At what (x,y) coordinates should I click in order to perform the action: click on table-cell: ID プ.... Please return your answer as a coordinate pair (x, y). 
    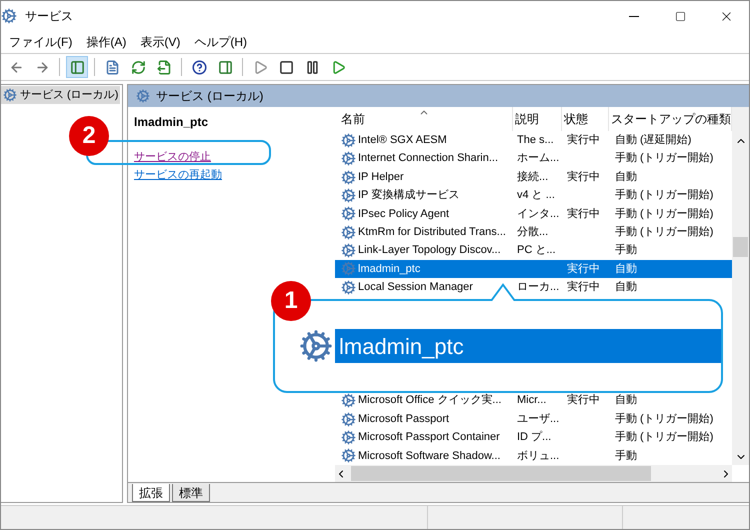
    Looking at the image, I should click on (534, 437).